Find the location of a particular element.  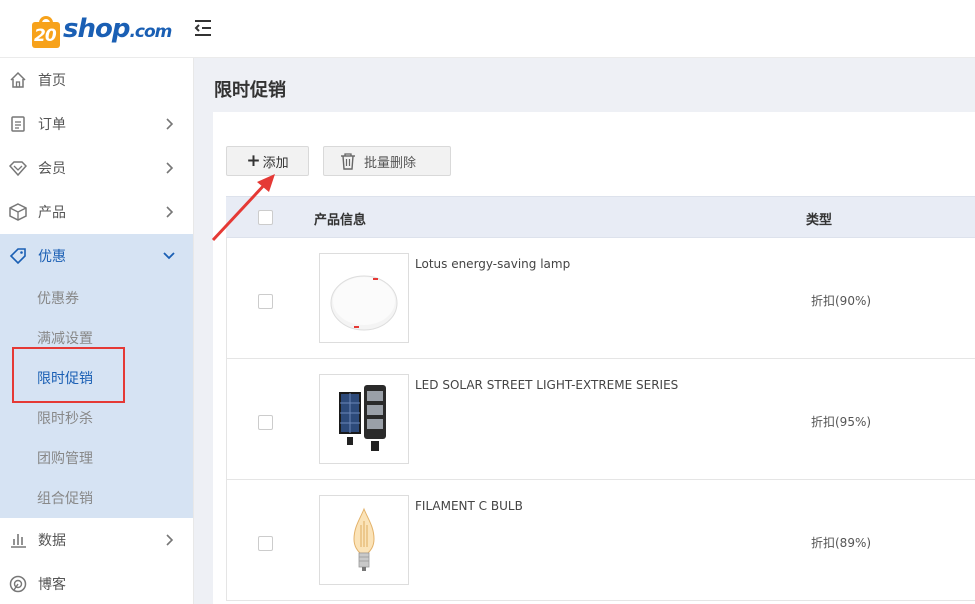

plus-icon: + is located at coordinates (253, 160).